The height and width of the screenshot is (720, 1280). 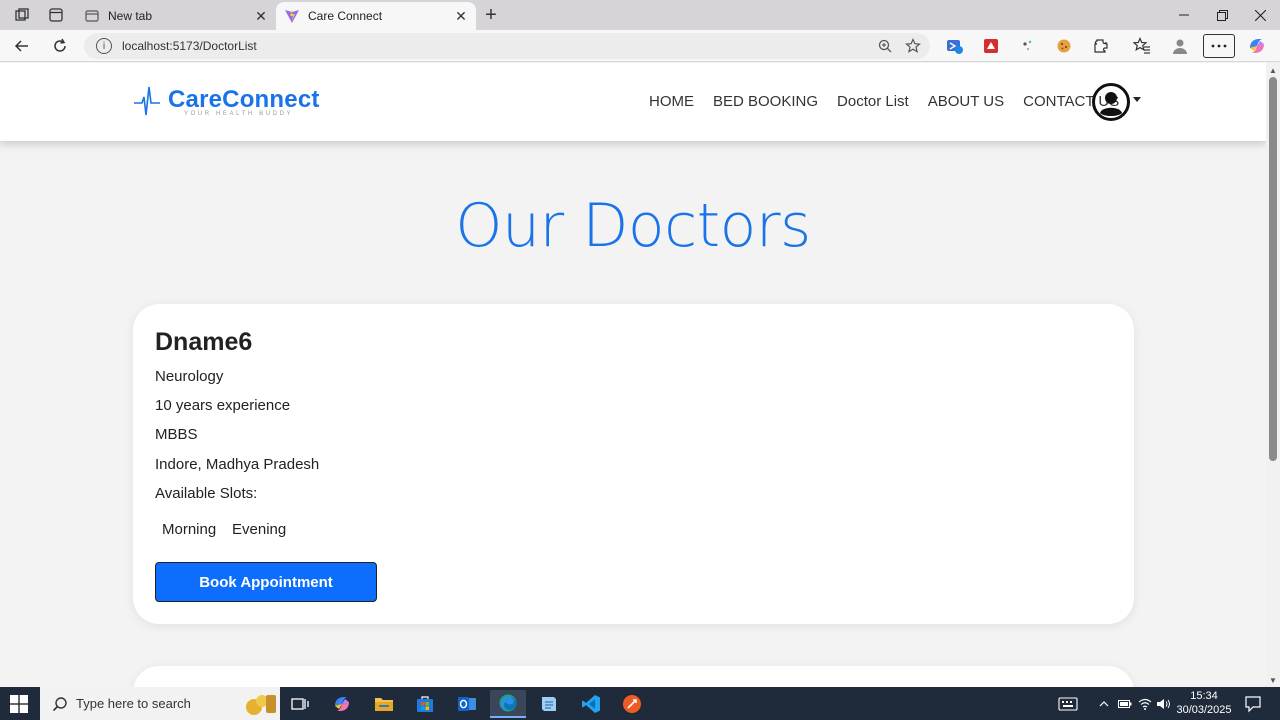 I want to click on close-window-icon, so click(x=1260, y=15).